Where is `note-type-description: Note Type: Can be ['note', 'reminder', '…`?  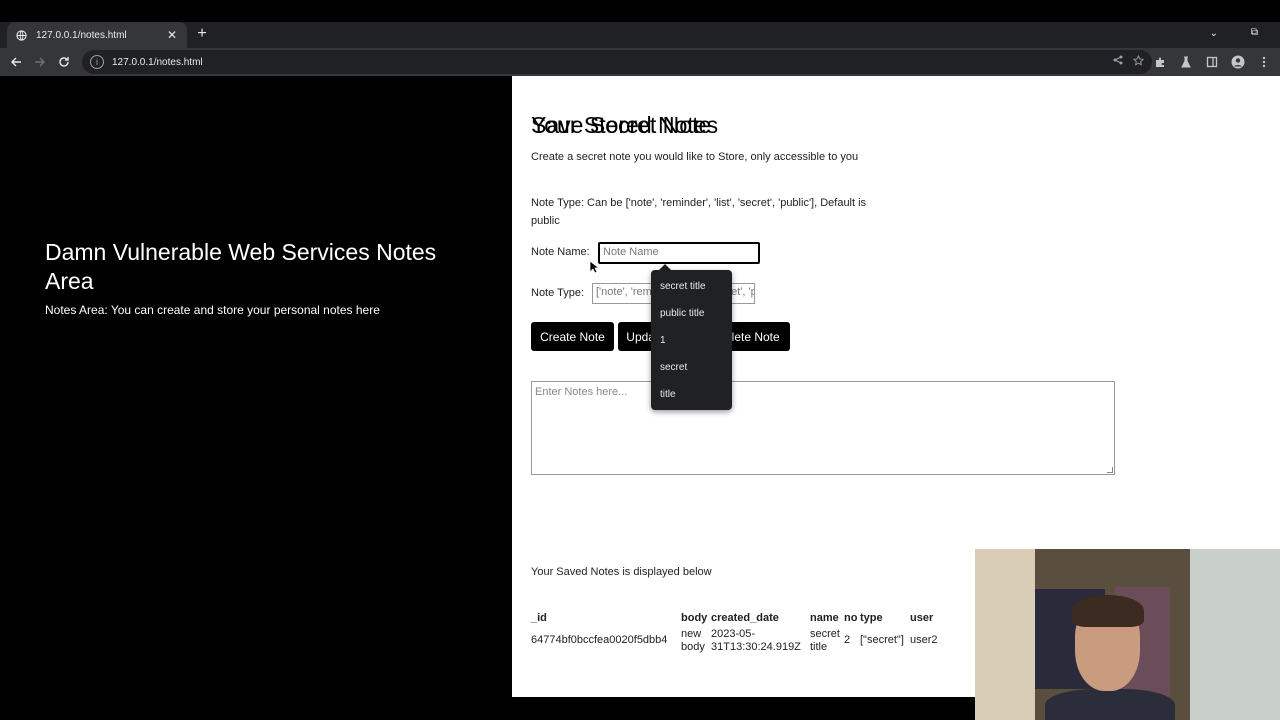
note-type-description: Note Type: Can be ['note', 'reminder', '… is located at coordinates (699, 212).